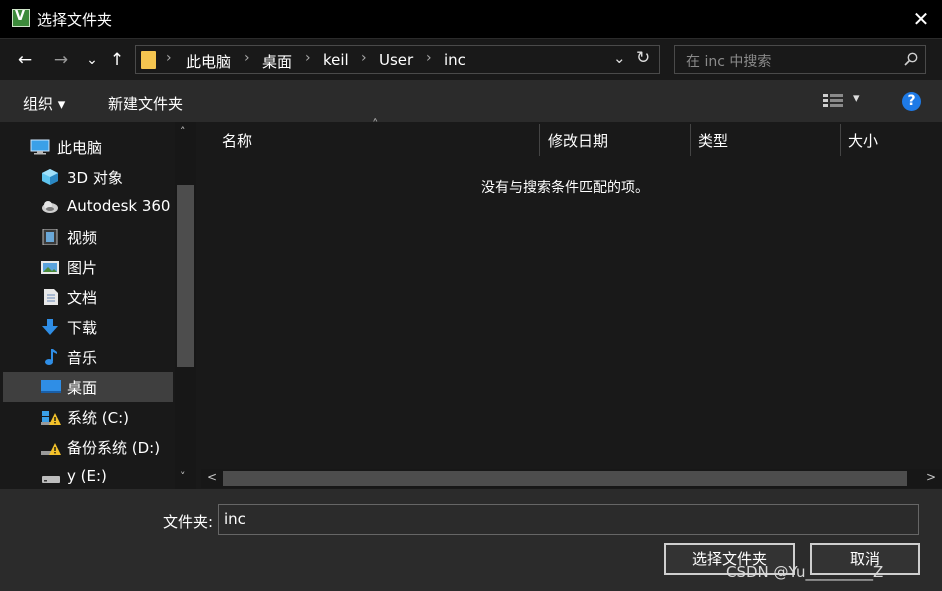 This screenshot has width=942, height=591. I want to click on search-icon, so click(911, 59).